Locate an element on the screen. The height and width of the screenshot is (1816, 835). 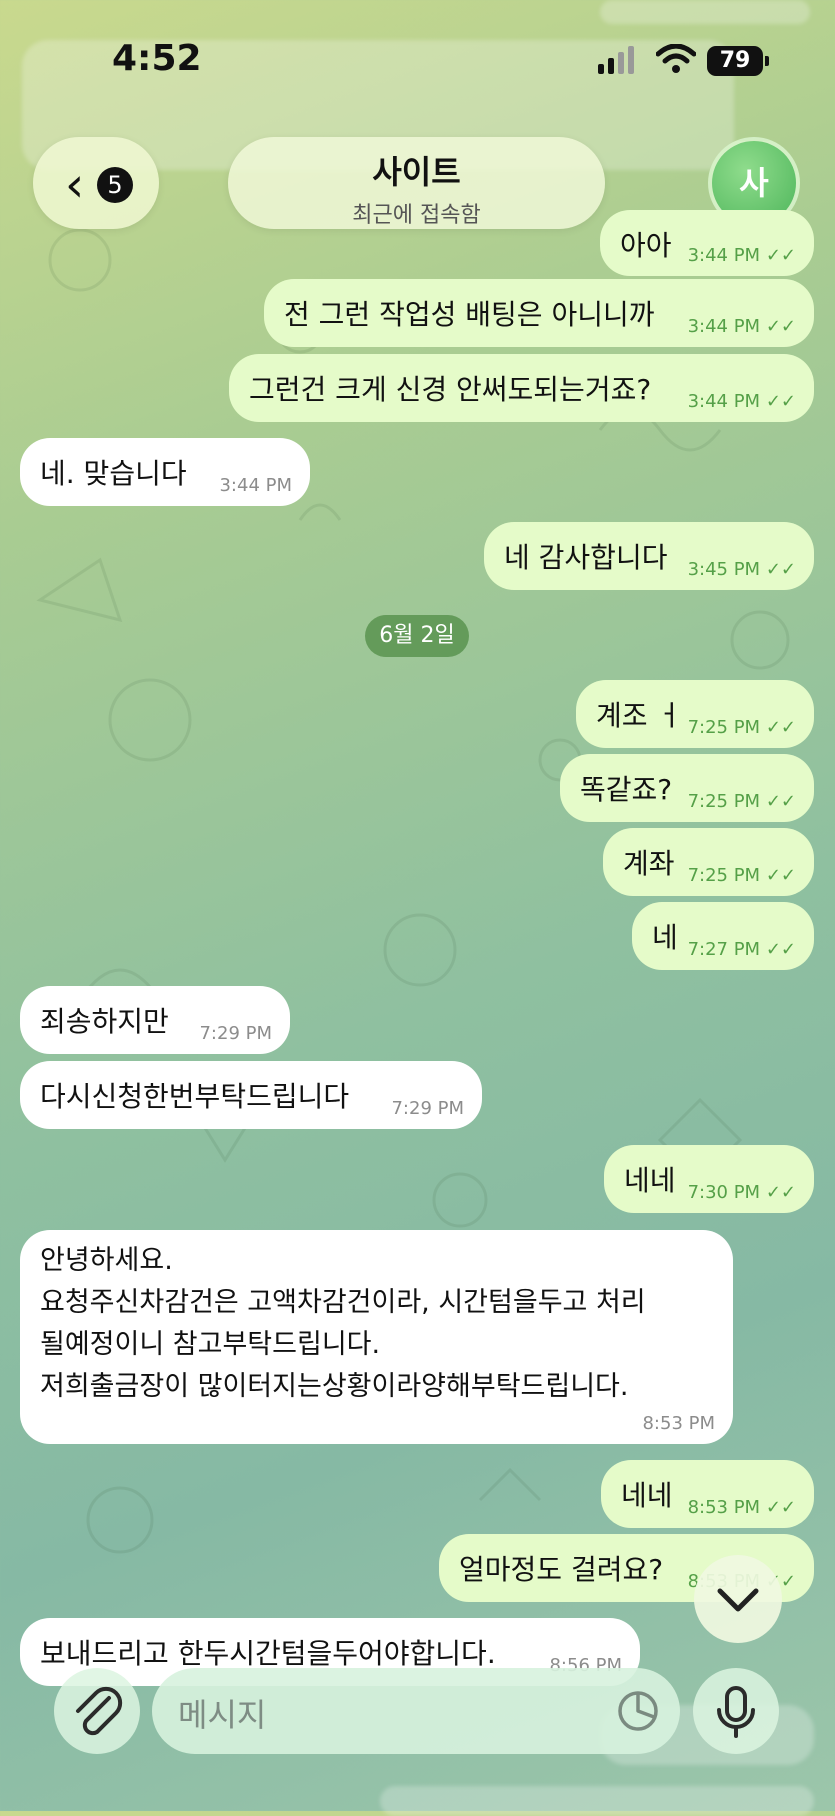
unread-count-badge: 5 is located at coordinates (115, 185).